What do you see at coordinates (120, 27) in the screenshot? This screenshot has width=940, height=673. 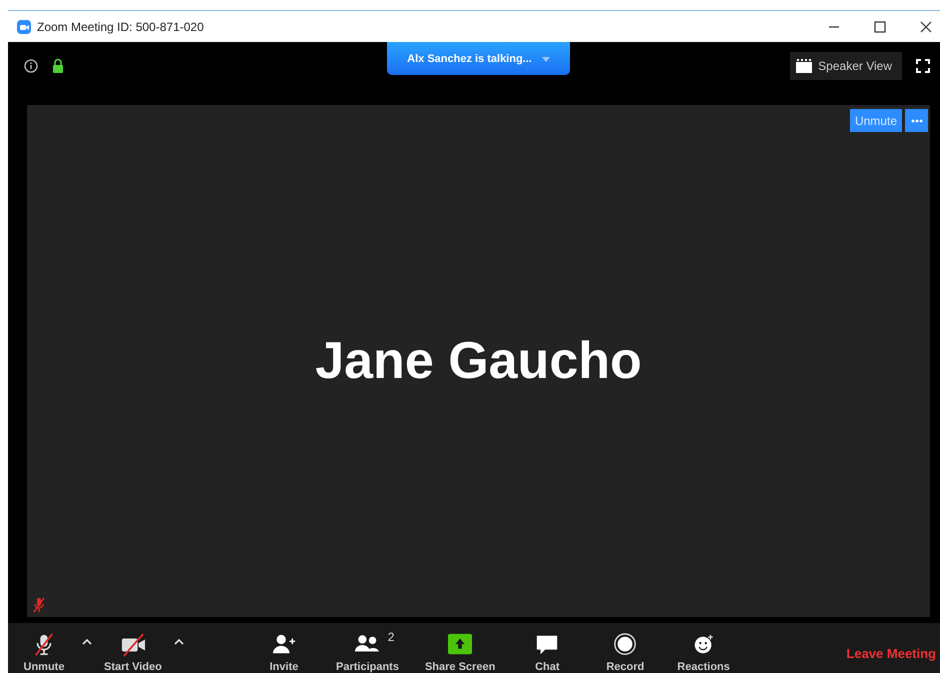 I see `window-title: Zoom Meeting ID: 500-871-020` at bounding box center [120, 27].